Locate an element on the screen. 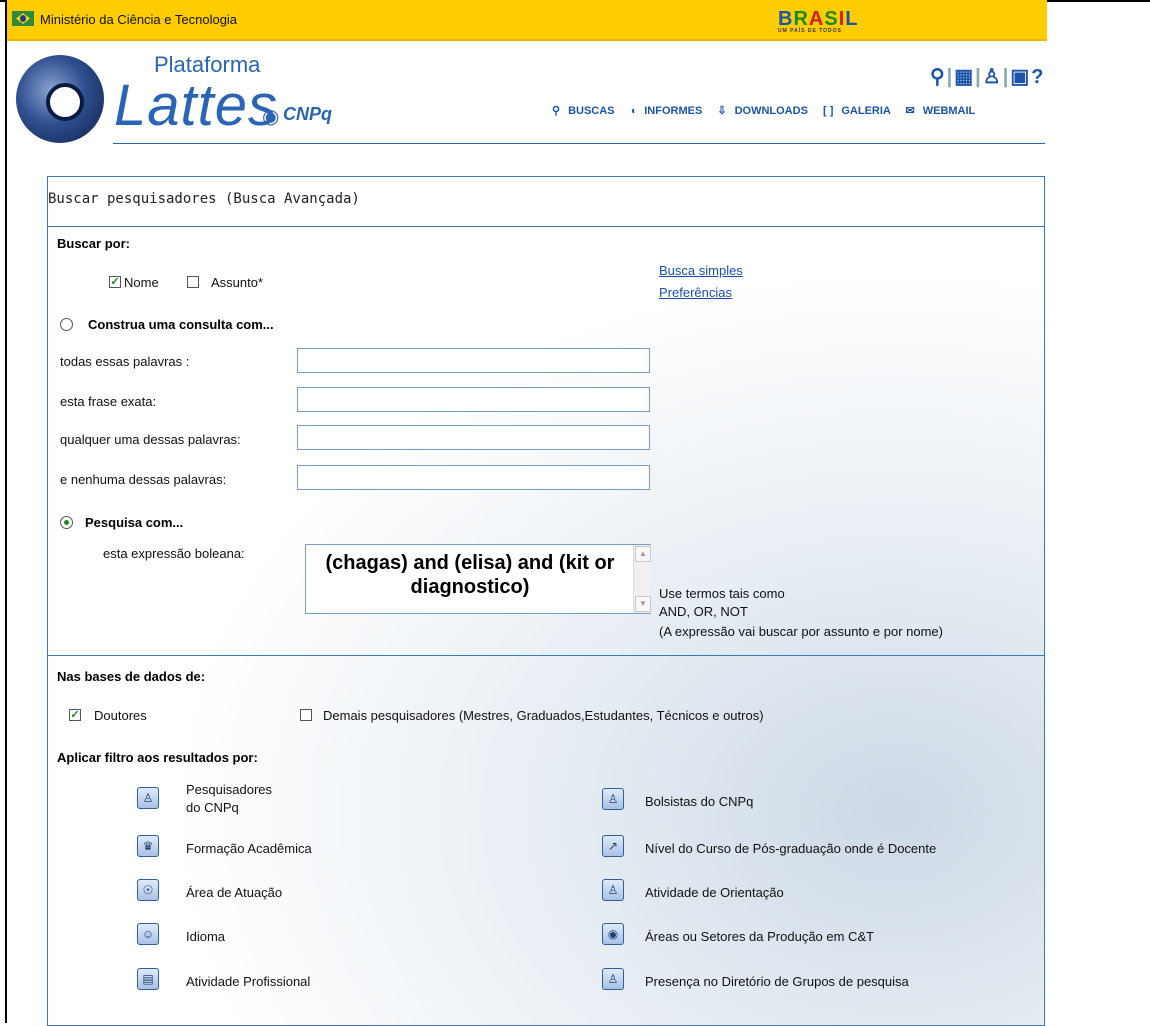 The width and height of the screenshot is (1150, 1026). assunto-label: Assunto* is located at coordinates (237, 282).